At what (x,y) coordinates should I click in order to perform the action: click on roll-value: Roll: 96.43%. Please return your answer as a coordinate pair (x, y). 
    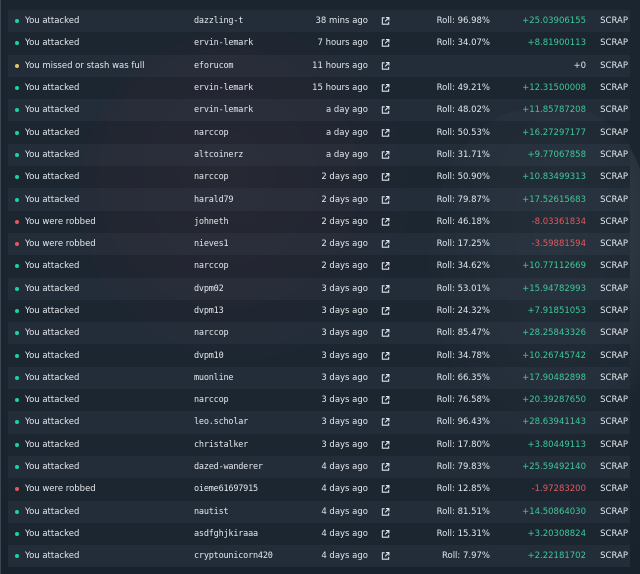
    Looking at the image, I should click on (463, 422).